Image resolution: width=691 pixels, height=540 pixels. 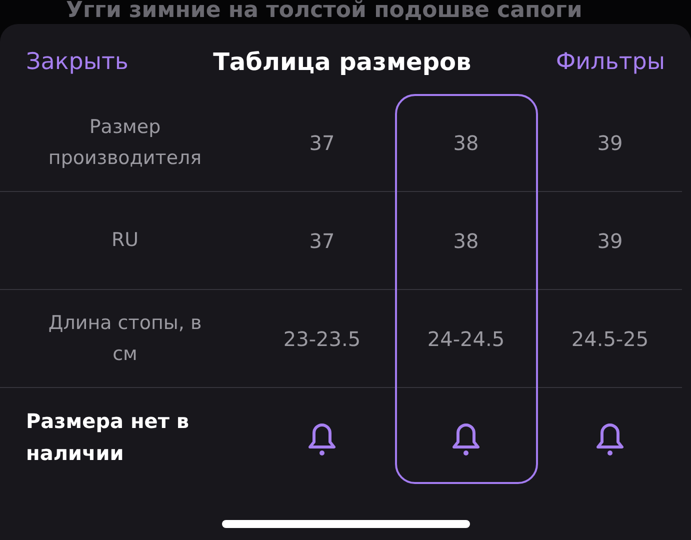 What do you see at coordinates (610, 338) in the screenshot?
I see `size-value: 24.5-25` at bounding box center [610, 338].